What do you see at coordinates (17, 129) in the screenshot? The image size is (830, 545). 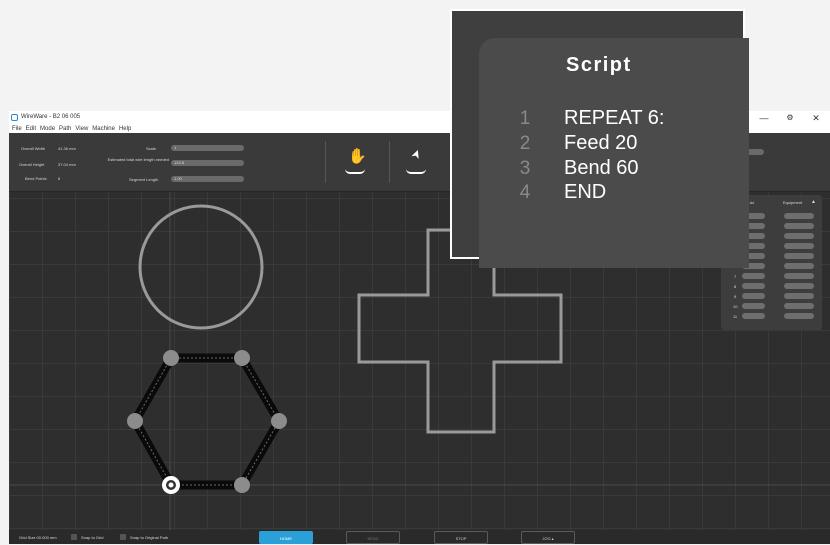 I see `menu-file: File` at bounding box center [17, 129].